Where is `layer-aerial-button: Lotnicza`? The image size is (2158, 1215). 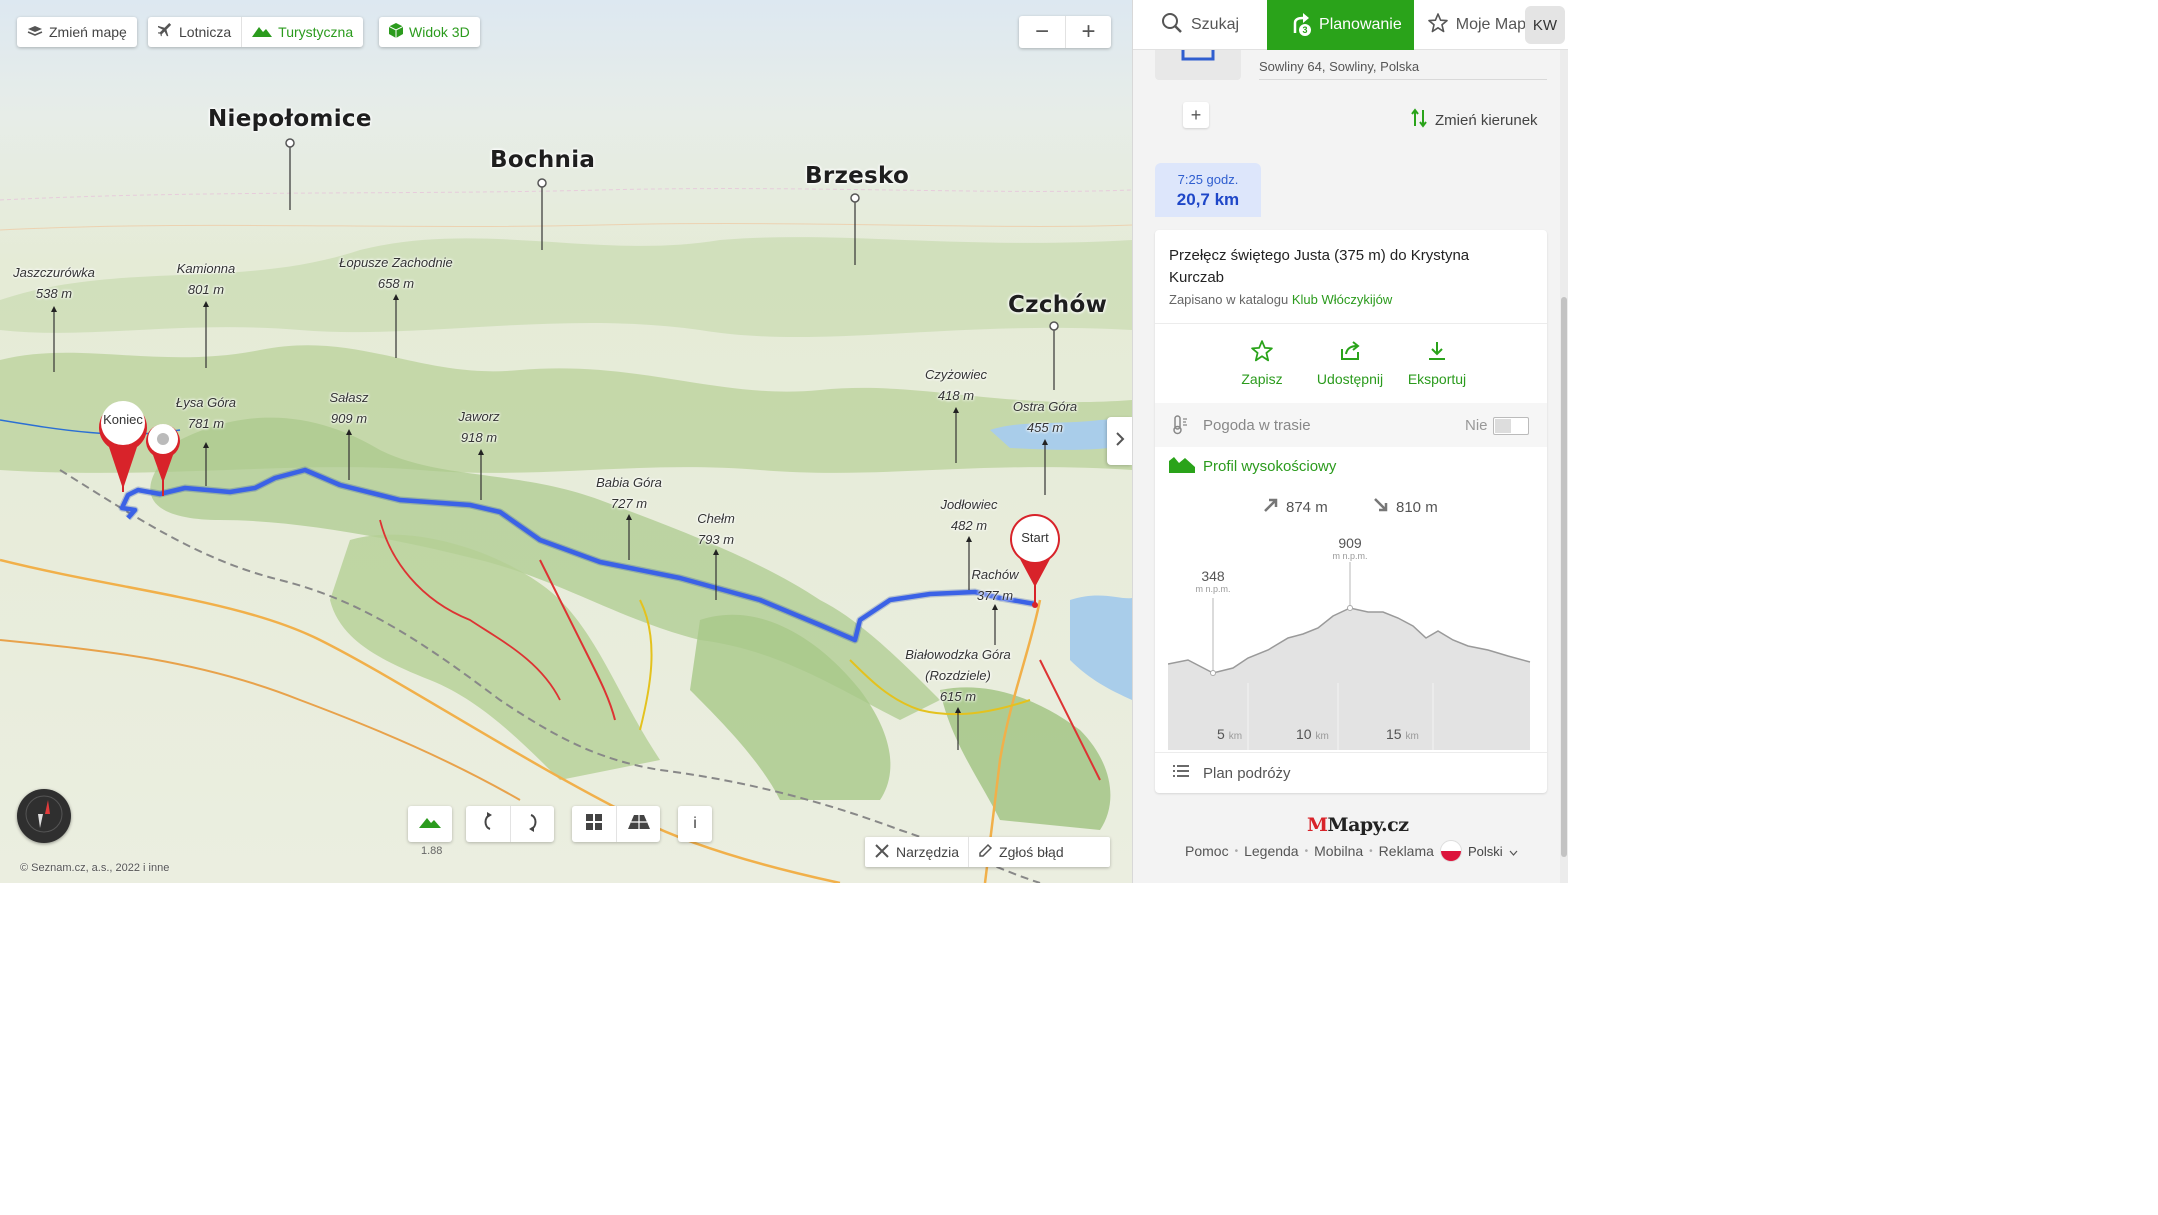 layer-aerial-button: Lotnicza is located at coordinates (194, 32).